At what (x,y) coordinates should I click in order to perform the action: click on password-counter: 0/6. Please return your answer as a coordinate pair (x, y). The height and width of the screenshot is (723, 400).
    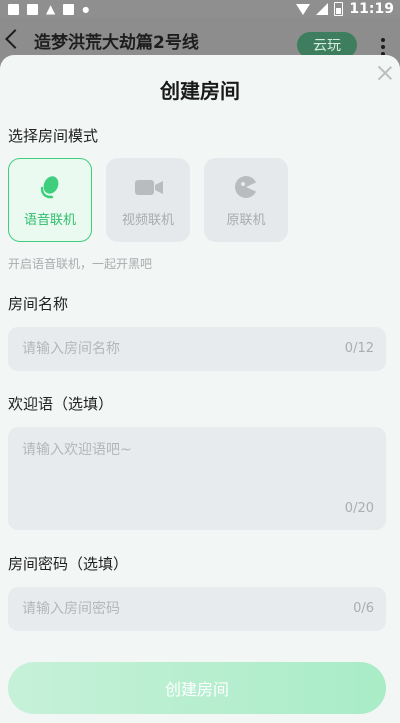
    Looking at the image, I should click on (363, 608).